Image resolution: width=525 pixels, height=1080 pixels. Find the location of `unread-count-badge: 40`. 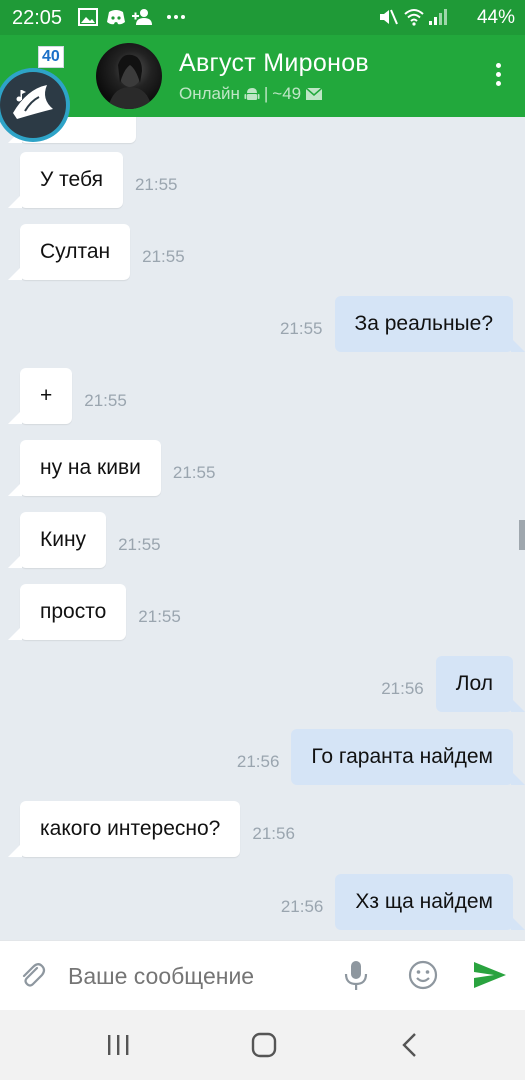

unread-count-badge: 40 is located at coordinates (51, 57).